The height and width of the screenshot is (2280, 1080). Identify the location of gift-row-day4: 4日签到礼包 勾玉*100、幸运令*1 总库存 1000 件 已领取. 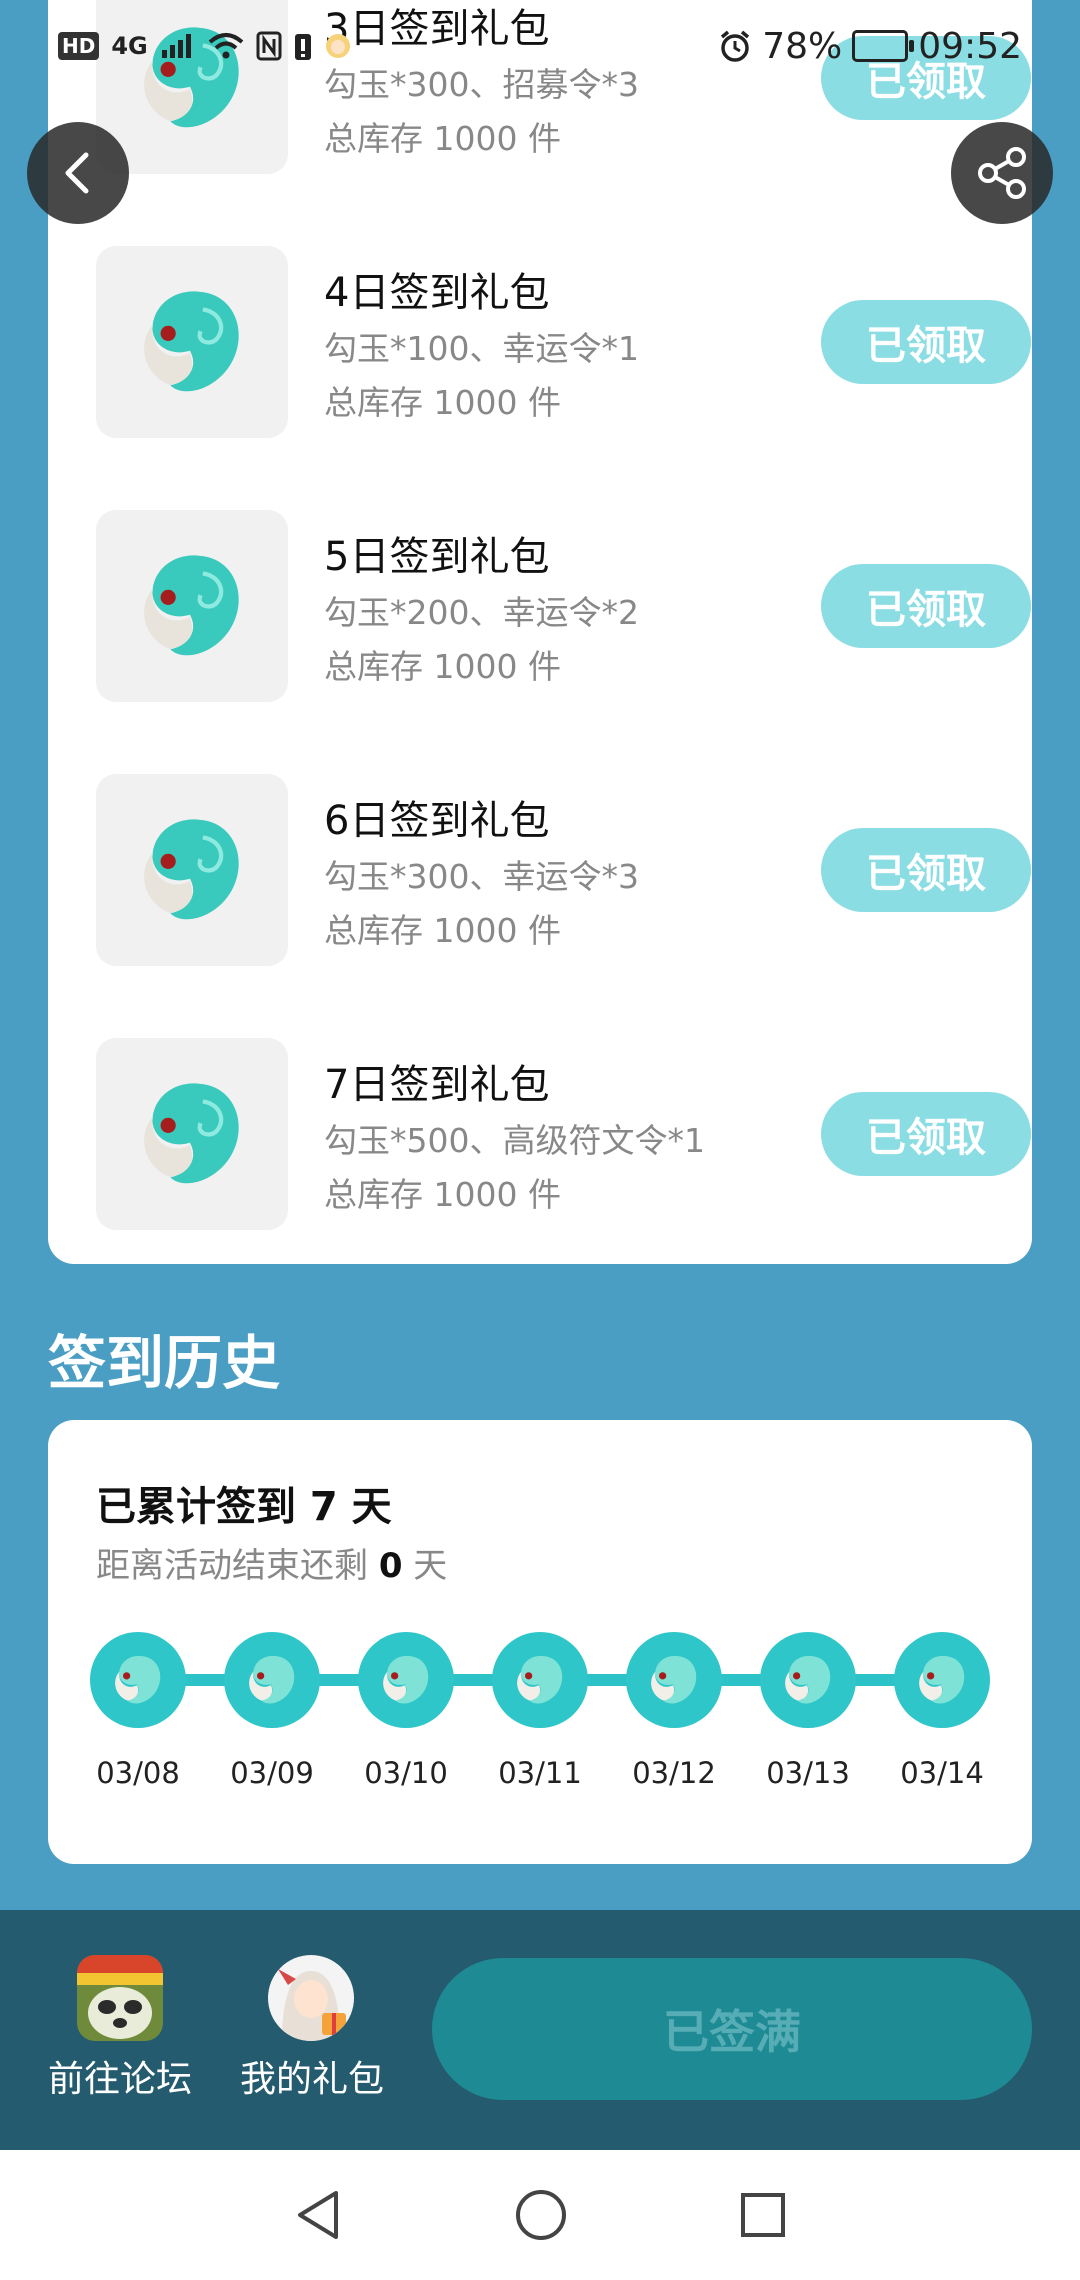
(564, 342).